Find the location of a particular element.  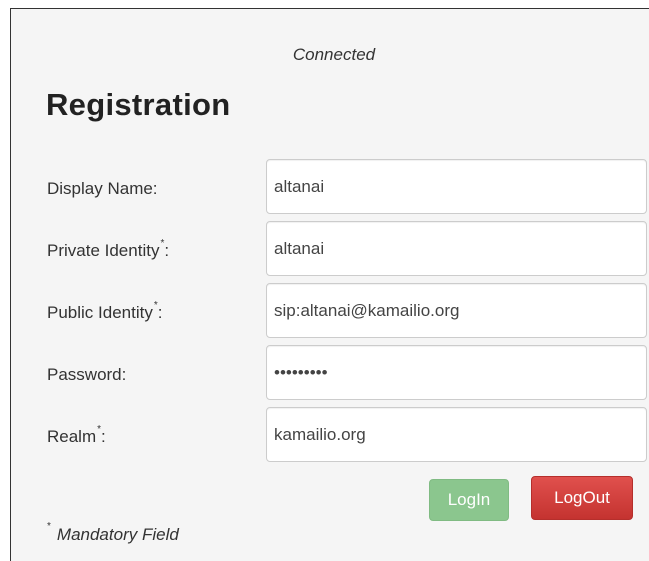

realm-input is located at coordinates (456, 434).